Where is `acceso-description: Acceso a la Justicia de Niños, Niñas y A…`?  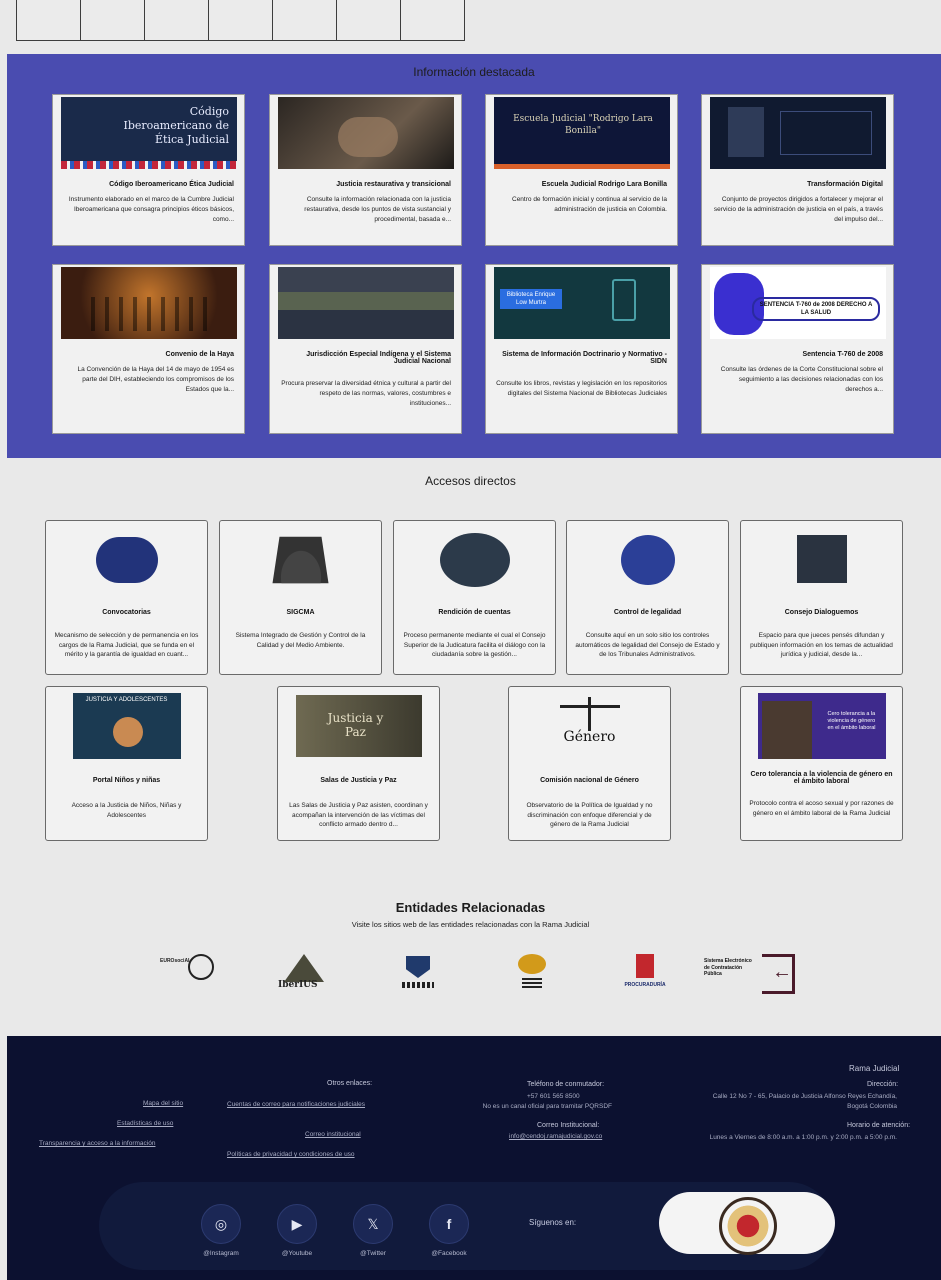 acceso-description: Acceso a la Justicia de Niños, Niñas y A… is located at coordinates (126, 810).